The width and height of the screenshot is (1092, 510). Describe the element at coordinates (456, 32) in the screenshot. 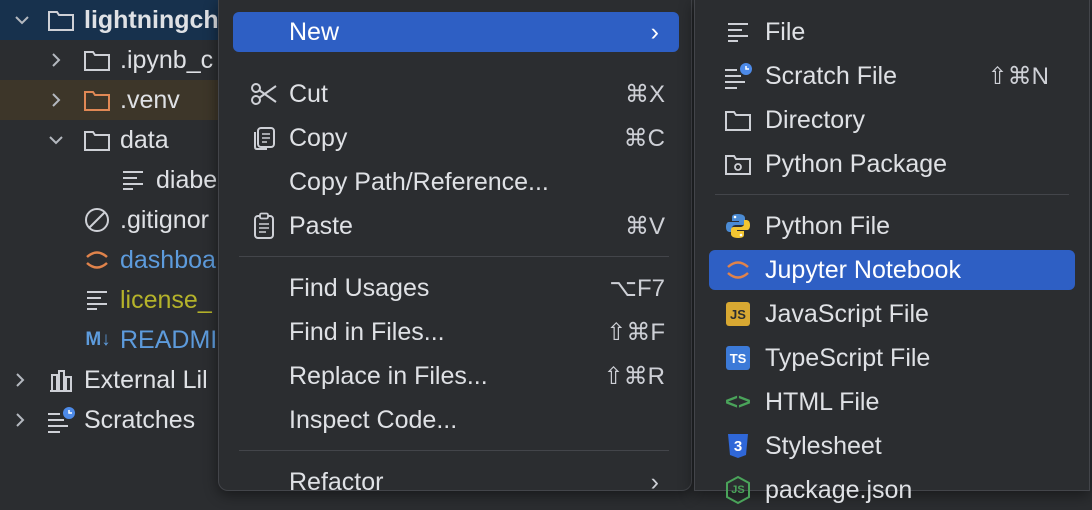

I see `menu-item-new: New ›` at that location.